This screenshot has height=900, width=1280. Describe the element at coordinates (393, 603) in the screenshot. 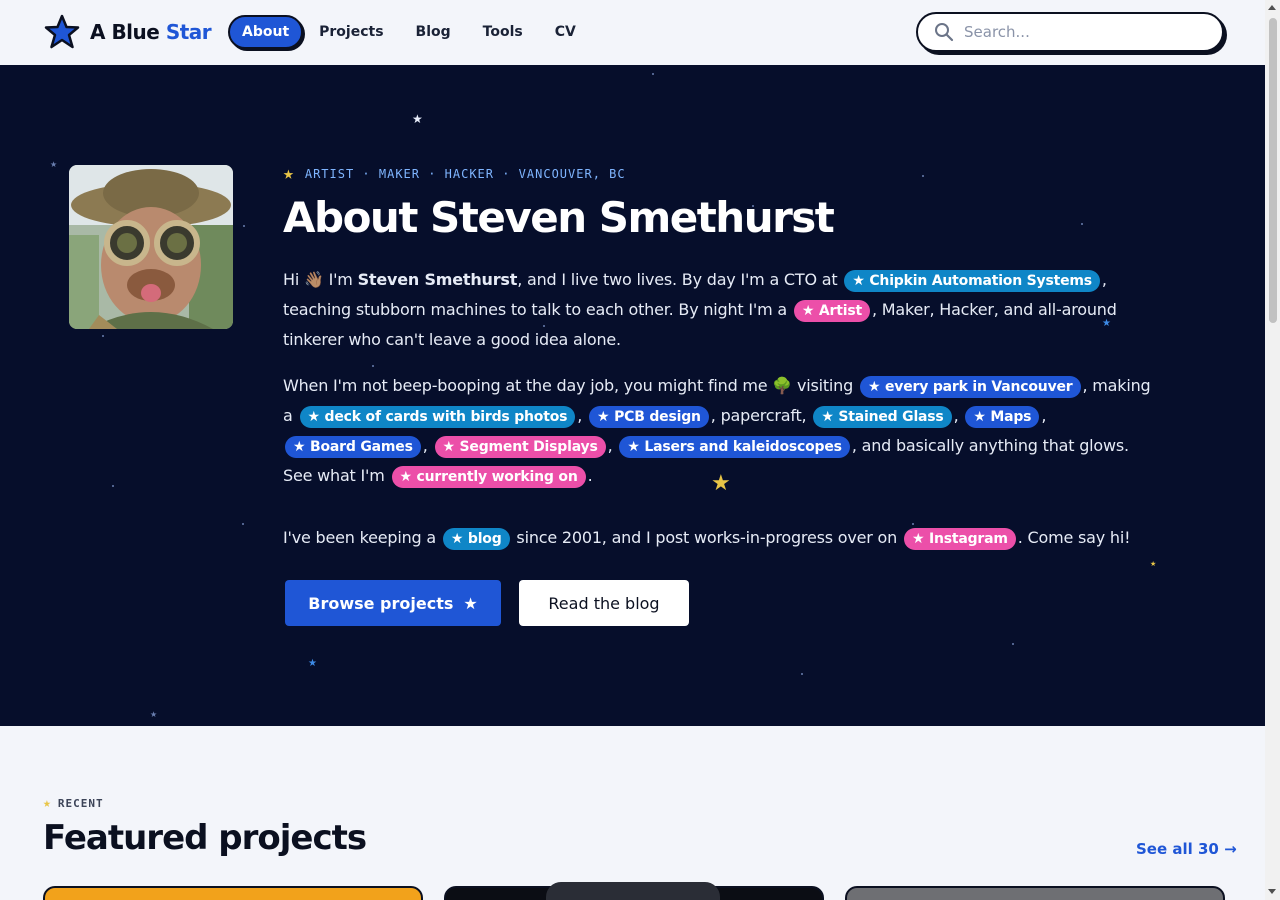

I see `browse-projects-button: Browse projects ★` at that location.